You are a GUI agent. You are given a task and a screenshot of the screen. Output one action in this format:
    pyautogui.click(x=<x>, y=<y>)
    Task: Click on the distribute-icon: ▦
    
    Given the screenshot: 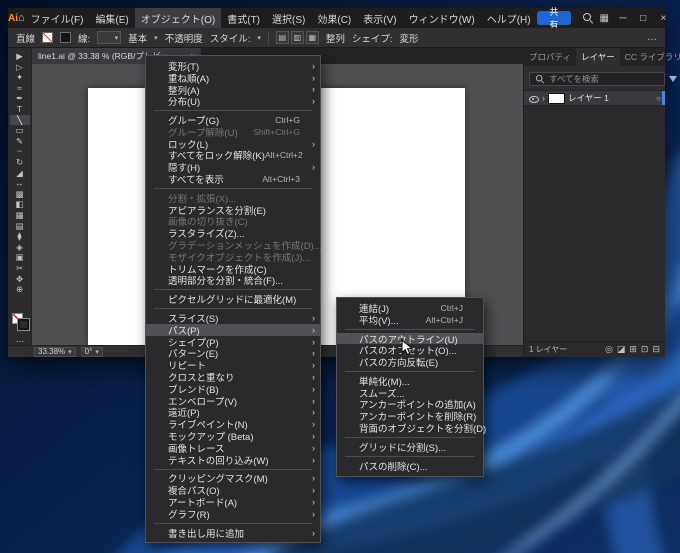 What is the action you would take?
    pyautogui.click(x=312, y=37)
    